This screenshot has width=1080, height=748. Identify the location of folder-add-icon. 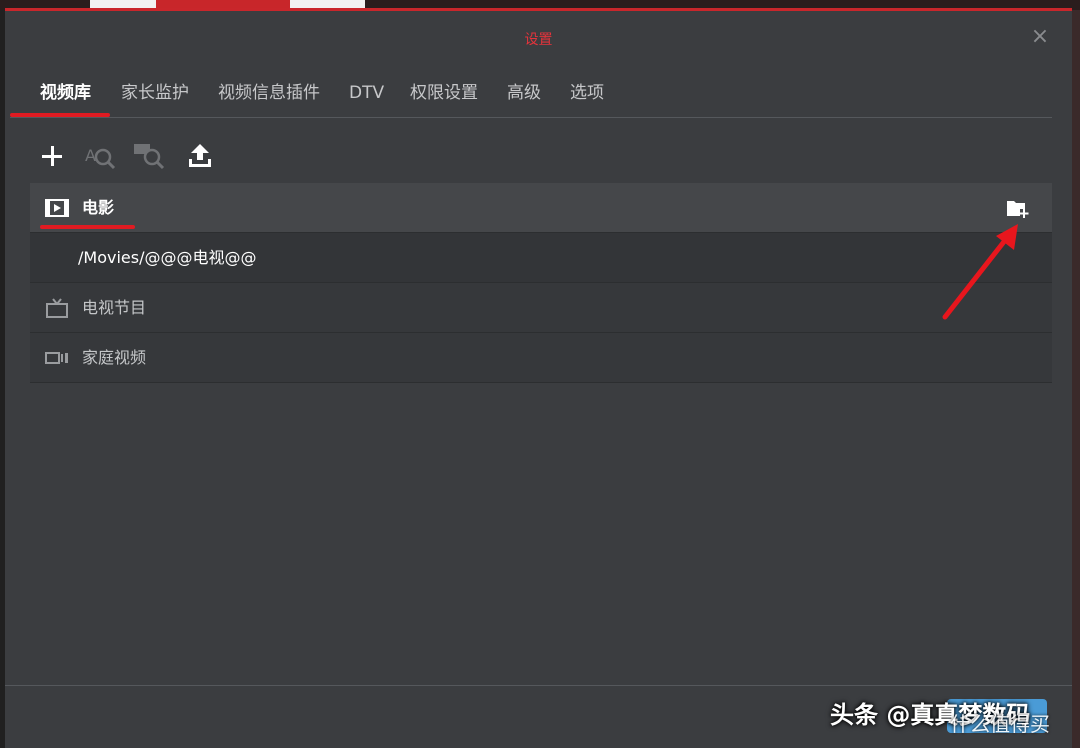
(1018, 209).